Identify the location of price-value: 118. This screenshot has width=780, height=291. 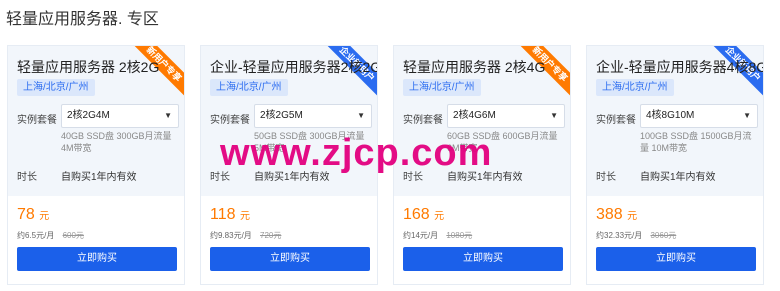
(223, 214).